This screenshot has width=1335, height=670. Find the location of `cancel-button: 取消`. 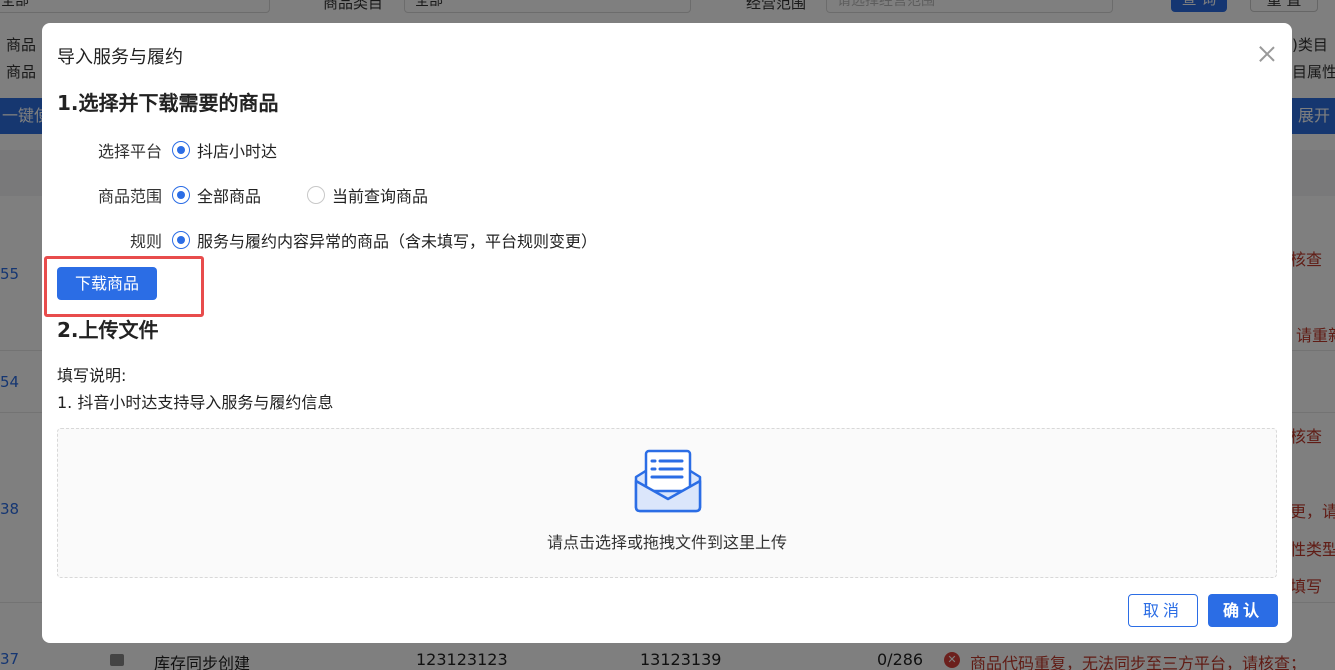

cancel-button: 取消 is located at coordinates (1163, 610).